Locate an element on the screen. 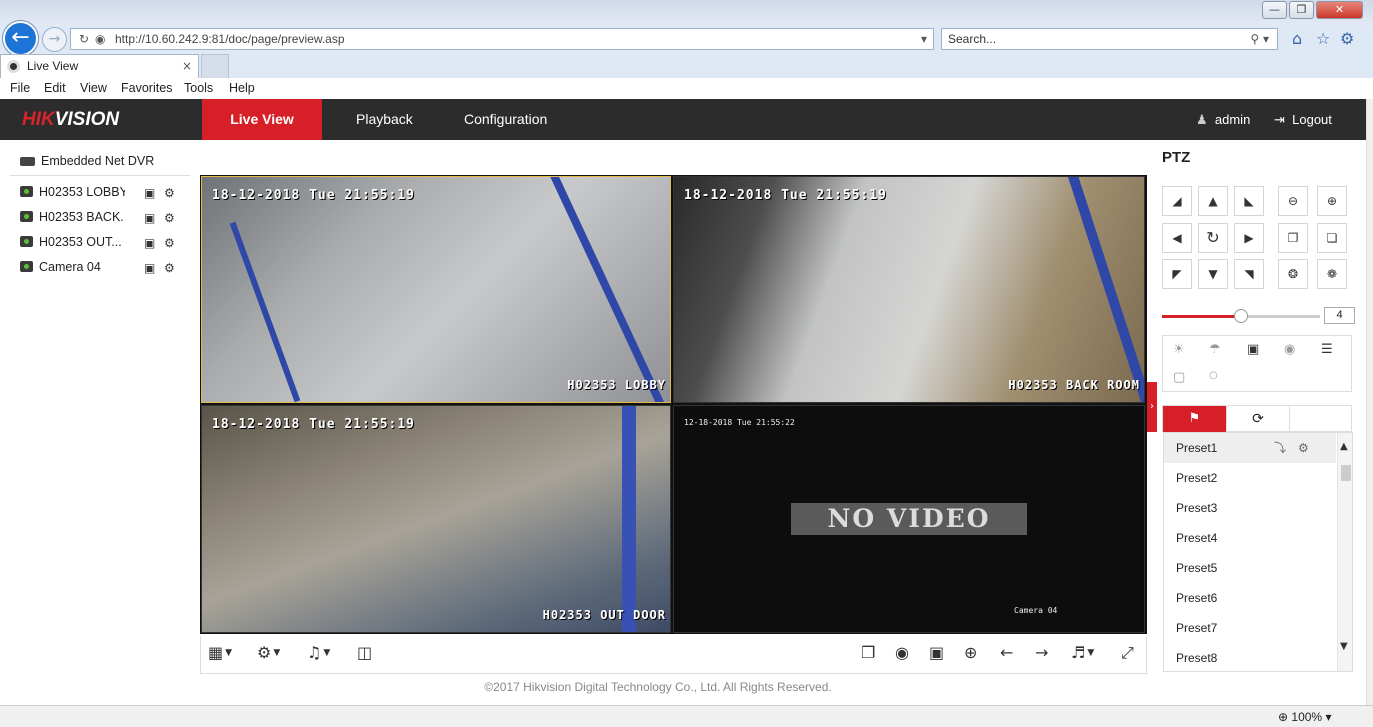  favorites-icon: ☆ is located at coordinates (1323, 38).